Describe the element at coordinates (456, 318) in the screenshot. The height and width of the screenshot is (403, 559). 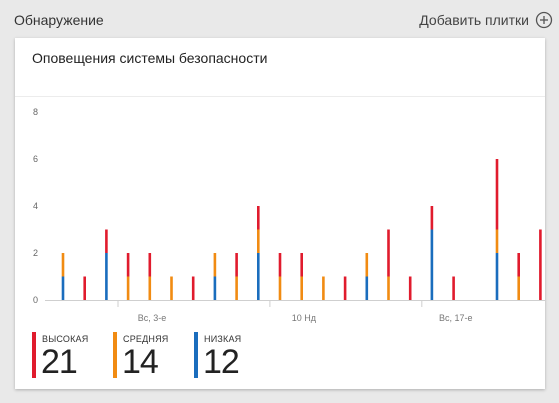
I see `x-tick-label: Вс, 17-е` at that location.